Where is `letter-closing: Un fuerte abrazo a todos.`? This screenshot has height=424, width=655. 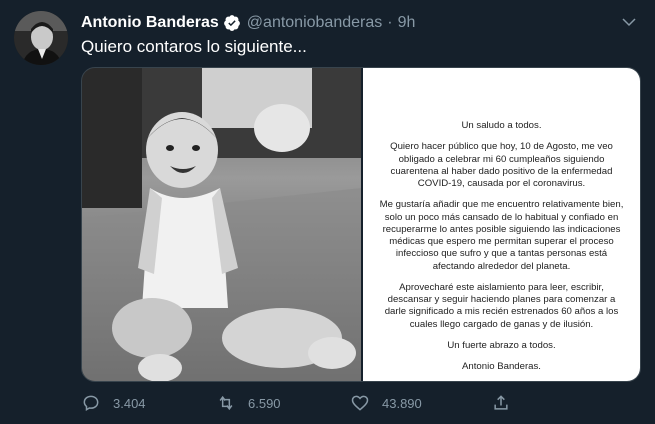 letter-closing: Un fuerte abrazo a todos. is located at coordinates (501, 345).